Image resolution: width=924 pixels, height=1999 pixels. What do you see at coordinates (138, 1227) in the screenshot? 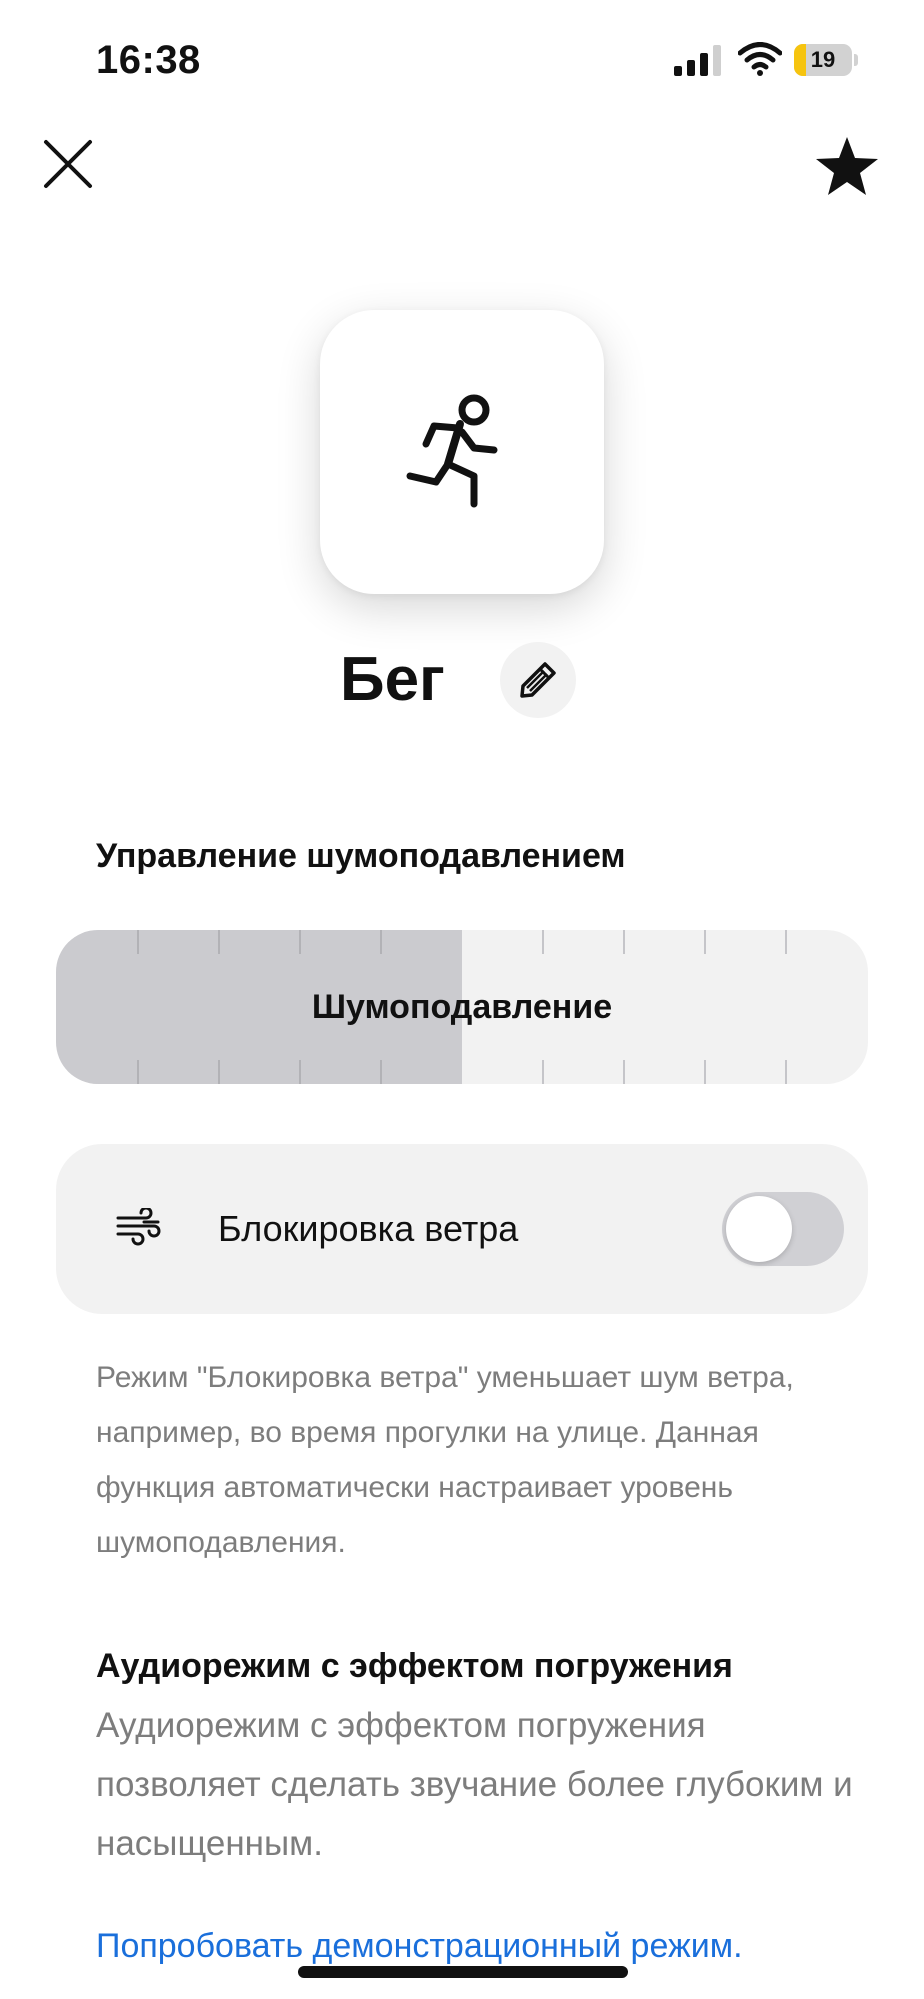
I see `wind-icon` at bounding box center [138, 1227].